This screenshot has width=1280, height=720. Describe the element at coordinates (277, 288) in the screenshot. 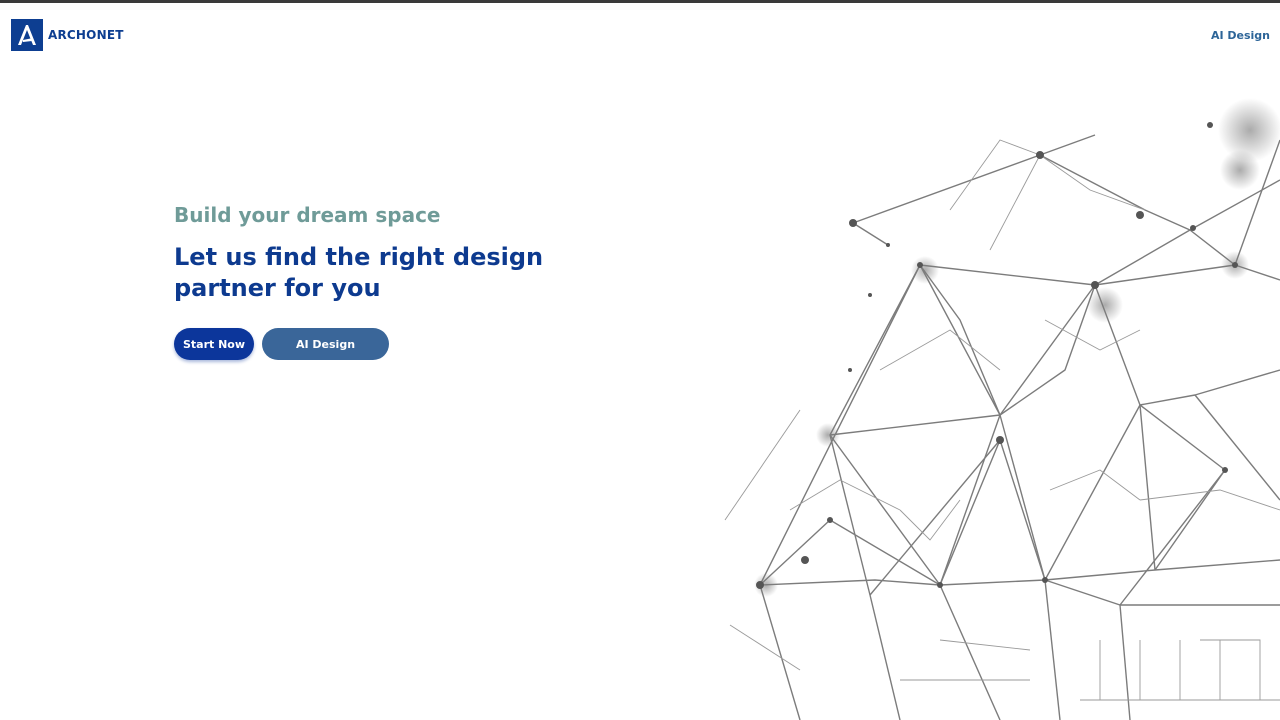

I see `hero-headline-line-2: partner for you` at that location.